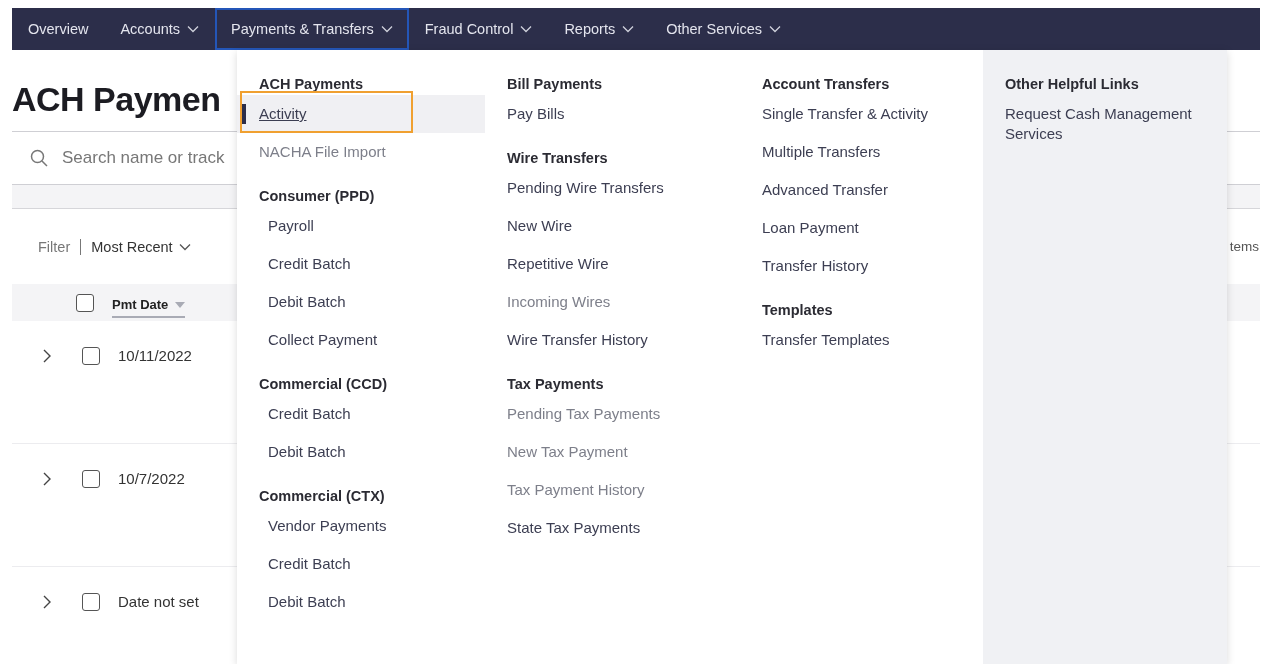  I want to click on table-cell-text: 10/7/2022, so click(151, 479).